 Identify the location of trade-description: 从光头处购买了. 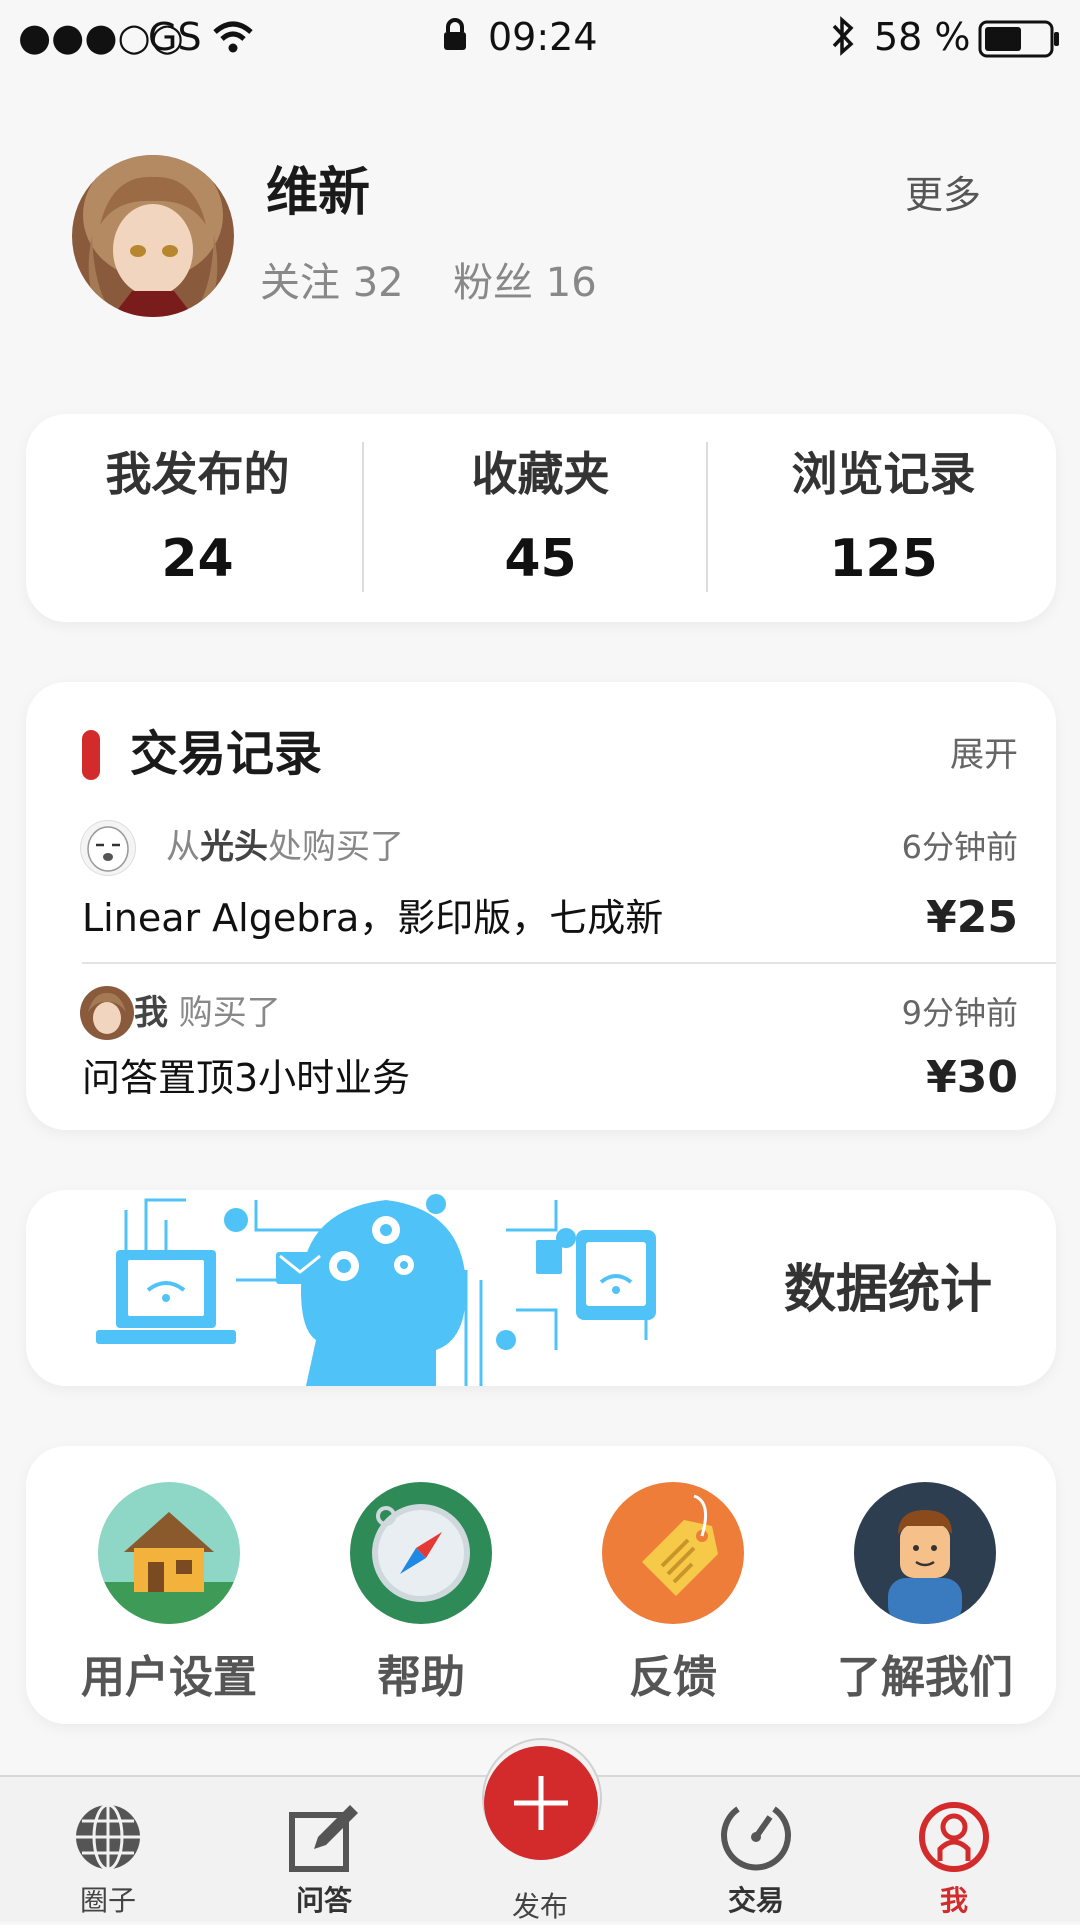
(285, 847).